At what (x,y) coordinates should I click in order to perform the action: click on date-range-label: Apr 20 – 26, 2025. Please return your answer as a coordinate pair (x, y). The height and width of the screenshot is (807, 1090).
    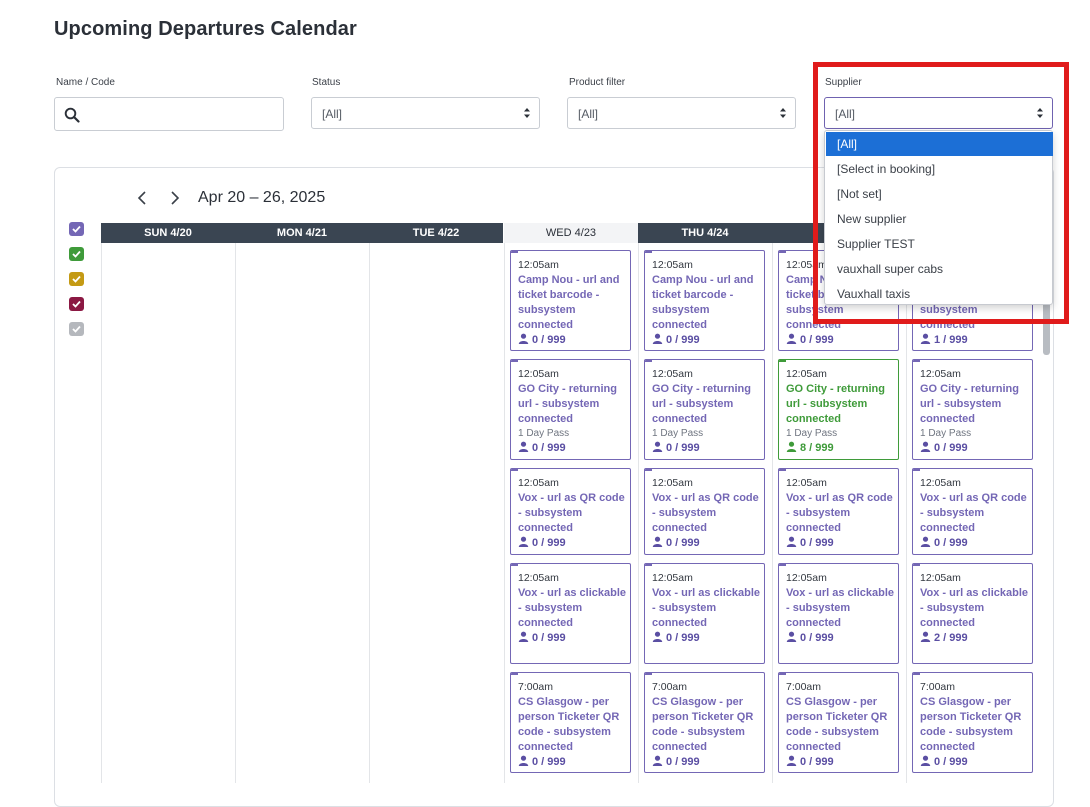
    Looking at the image, I should click on (262, 197).